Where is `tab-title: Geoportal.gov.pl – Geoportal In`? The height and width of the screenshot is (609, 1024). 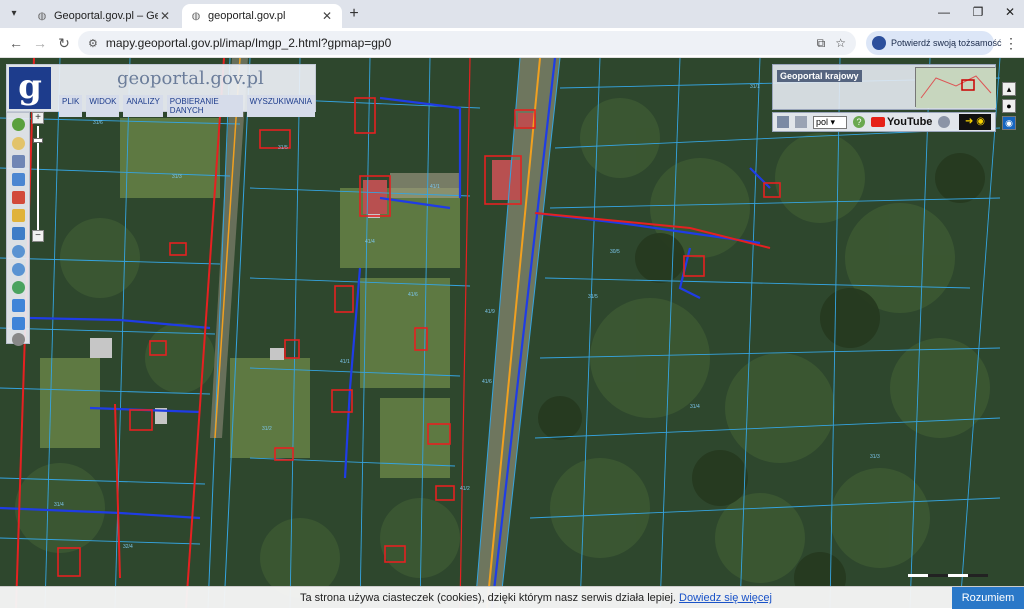
tab-title: Geoportal.gov.pl – Geoportal In is located at coordinates (106, 16).